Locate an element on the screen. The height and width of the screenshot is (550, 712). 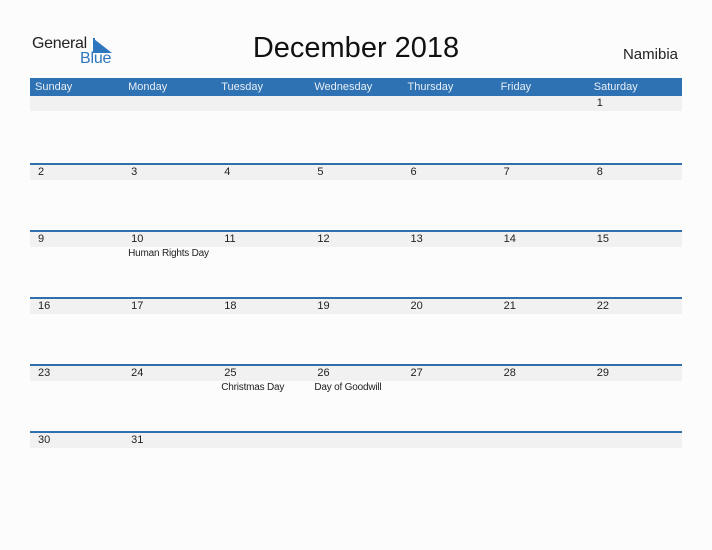
holiday-label: Human Rights Day is located at coordinates (168, 253).